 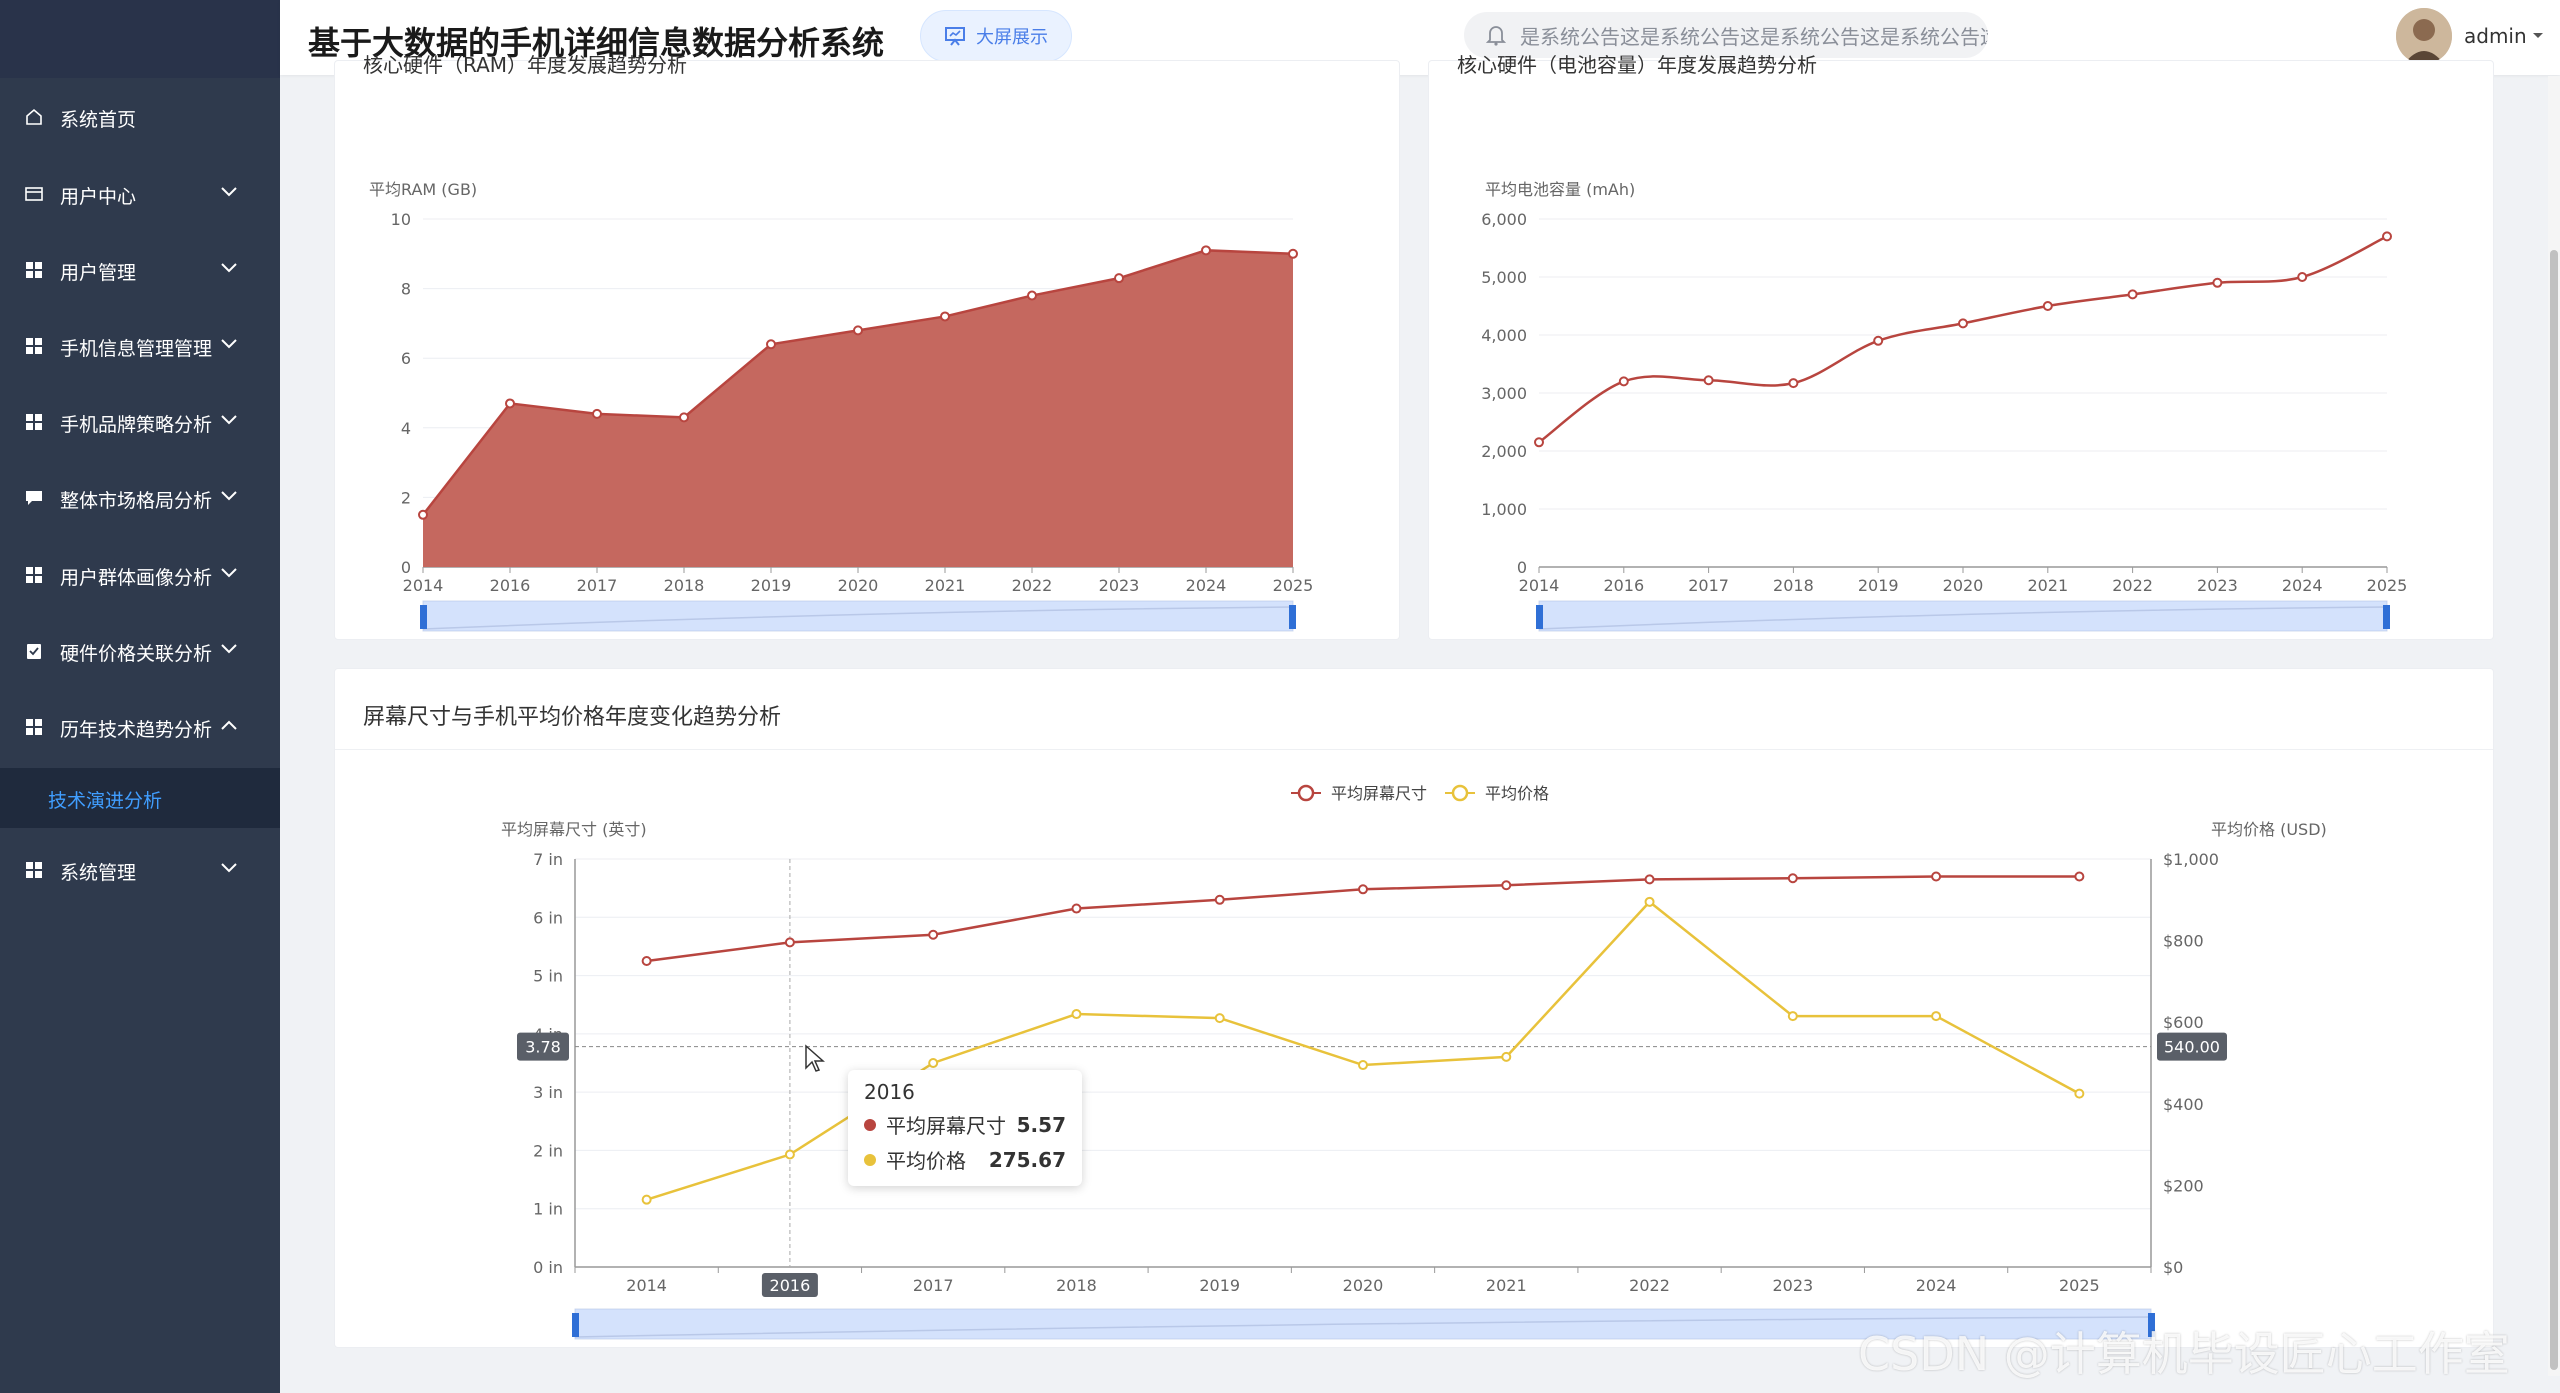 I want to click on sidebar-item-label: 整体市场格局分析, so click(x=136, y=501).